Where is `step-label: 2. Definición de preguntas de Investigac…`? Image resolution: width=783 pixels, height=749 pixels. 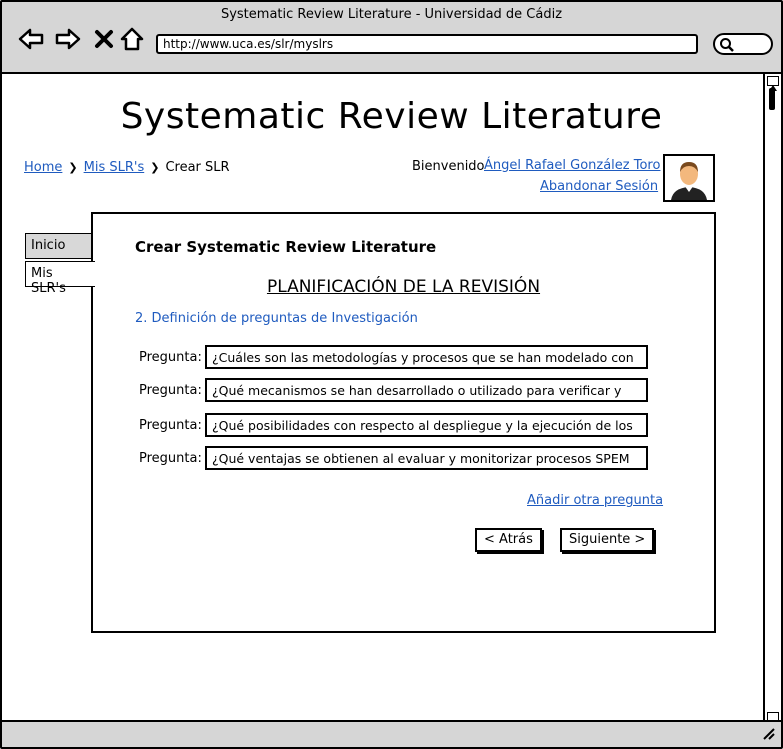 step-label: 2. Definición de preguntas de Investigac… is located at coordinates (276, 318).